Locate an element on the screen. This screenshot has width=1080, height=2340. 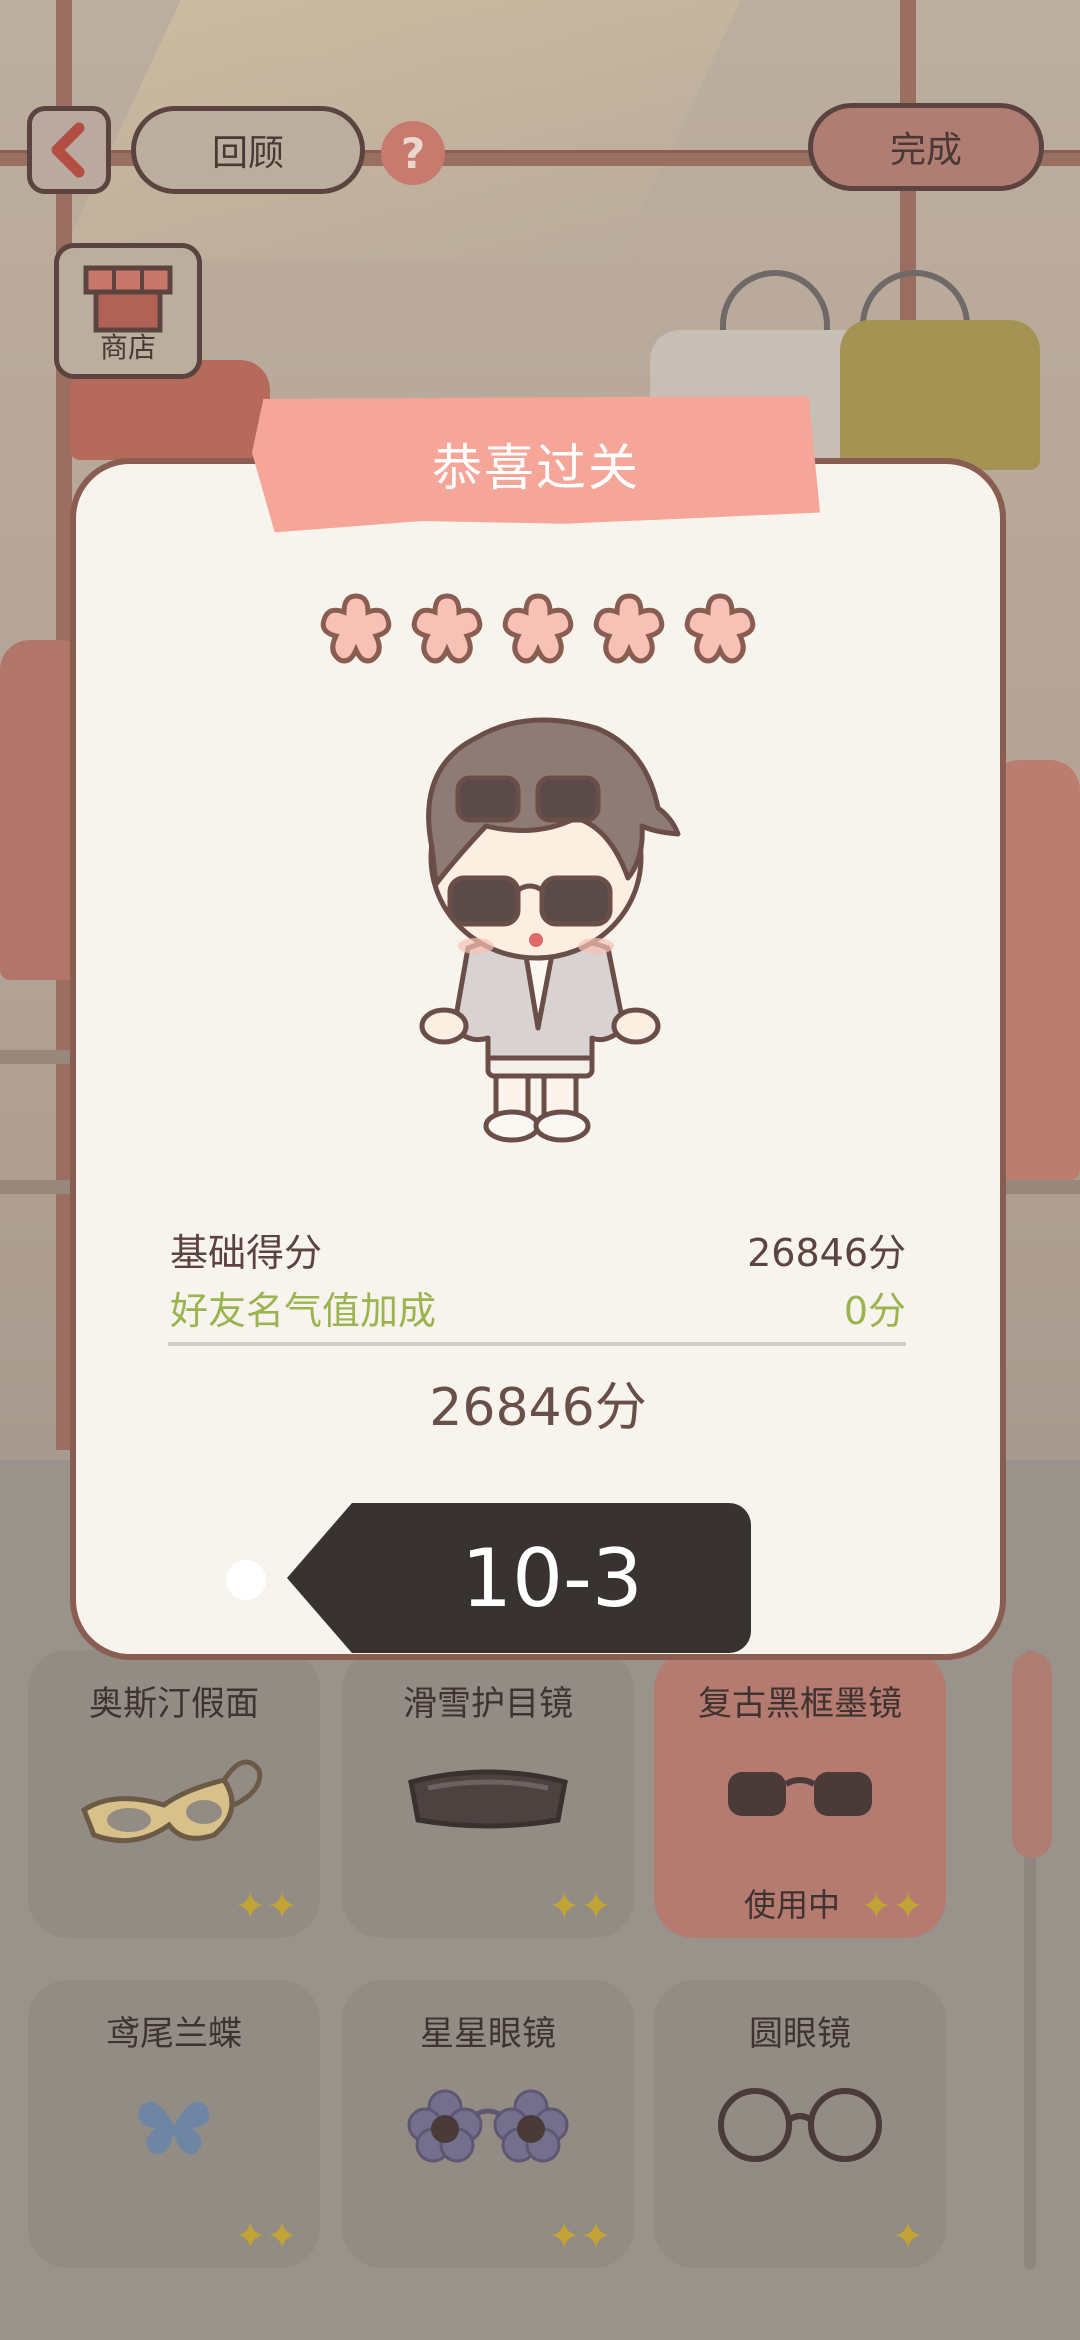
item-name: 滑雪护目镜 is located at coordinates (488, 1704).